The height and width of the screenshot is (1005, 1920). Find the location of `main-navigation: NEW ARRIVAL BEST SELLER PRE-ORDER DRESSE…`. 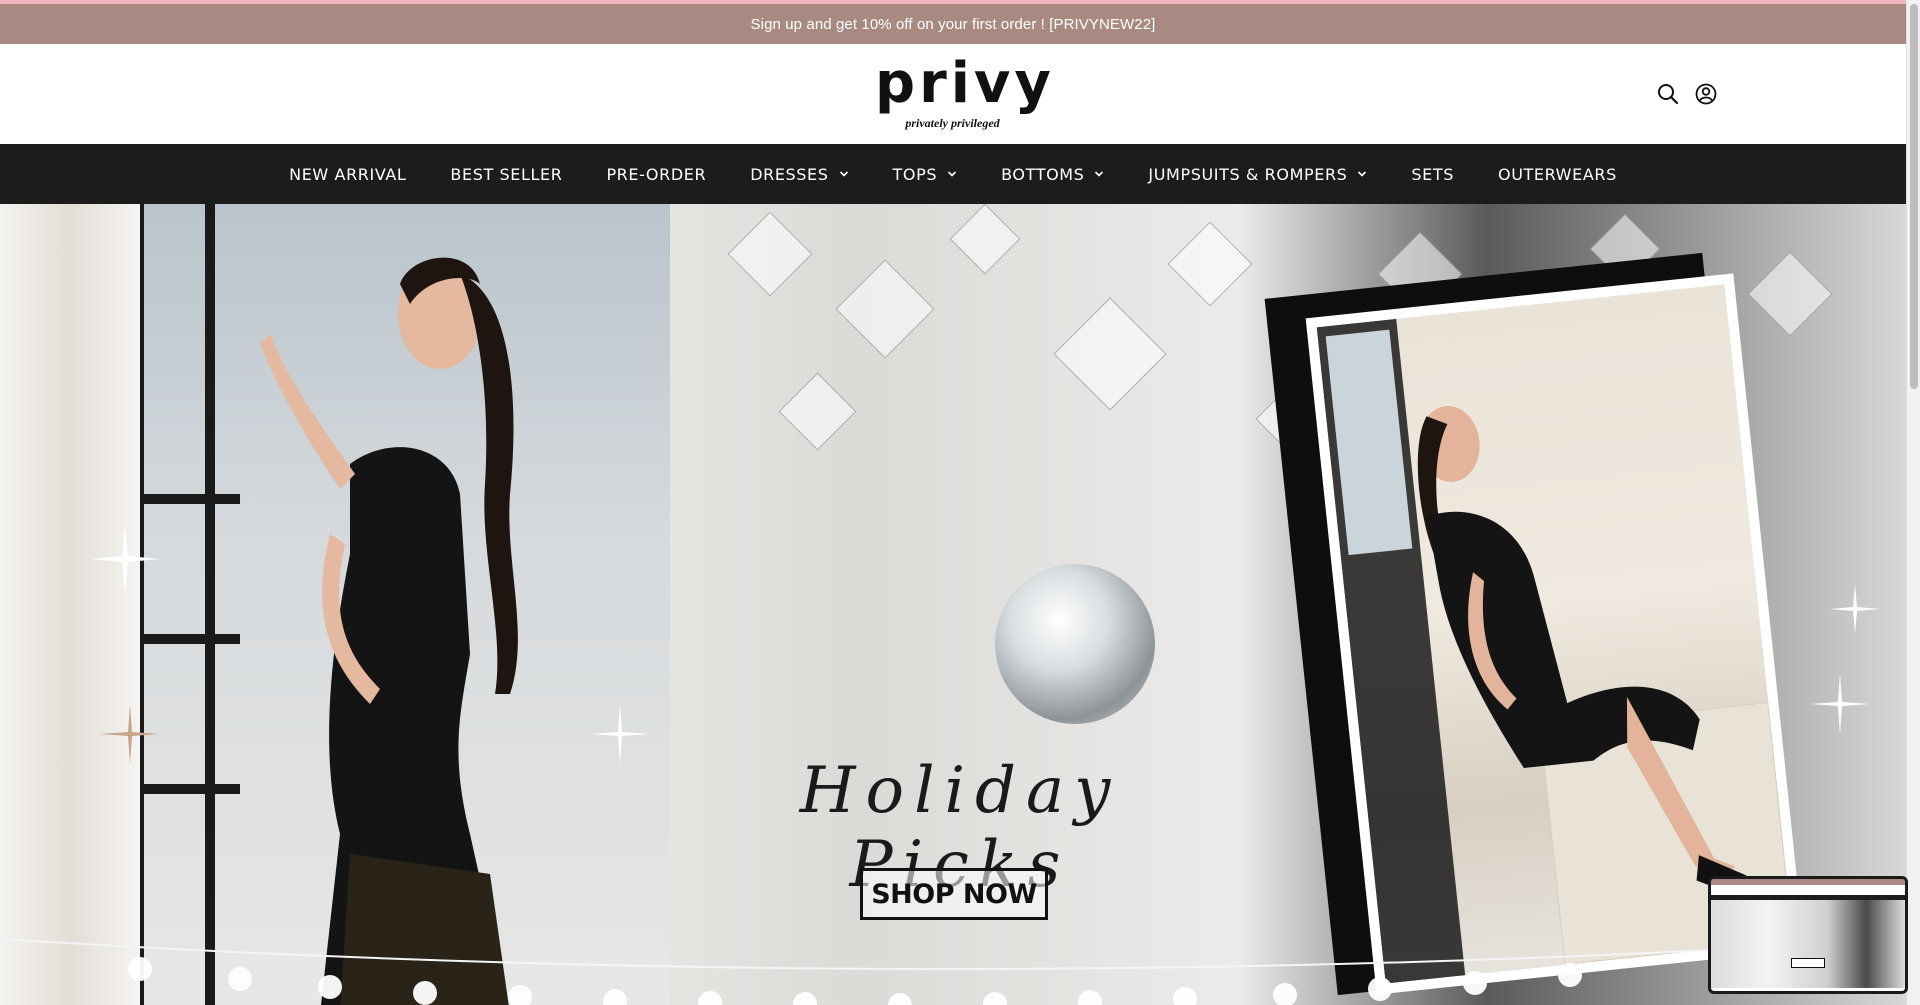

main-navigation: NEW ARRIVAL BEST SELLER PRE-ORDER DRESSE… is located at coordinates (953, 174).